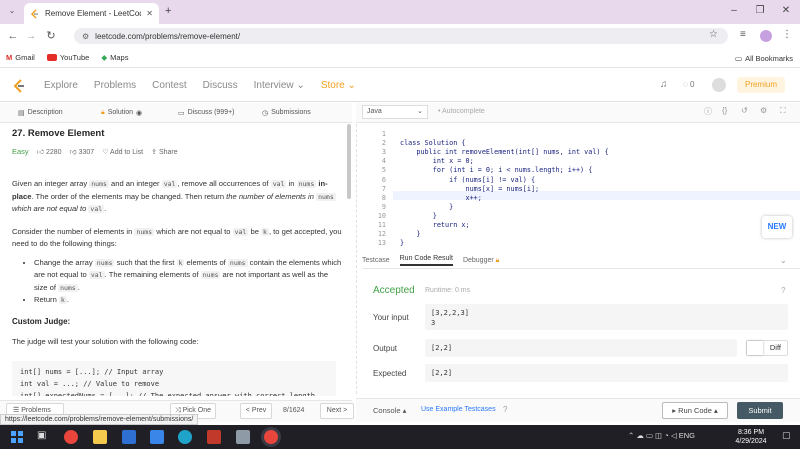  I want to click on like-button: 👍︎ 2280, so click(49, 151).